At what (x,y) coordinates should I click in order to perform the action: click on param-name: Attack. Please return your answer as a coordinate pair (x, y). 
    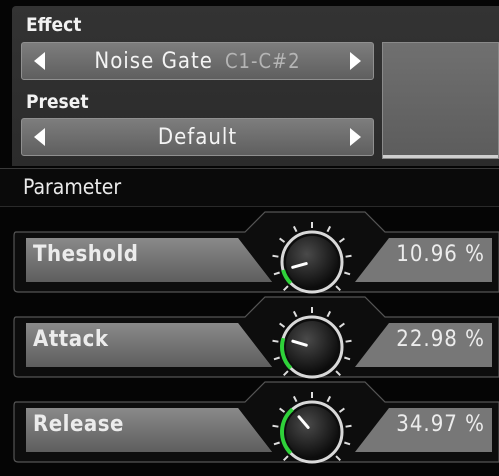
    Looking at the image, I should click on (71, 339).